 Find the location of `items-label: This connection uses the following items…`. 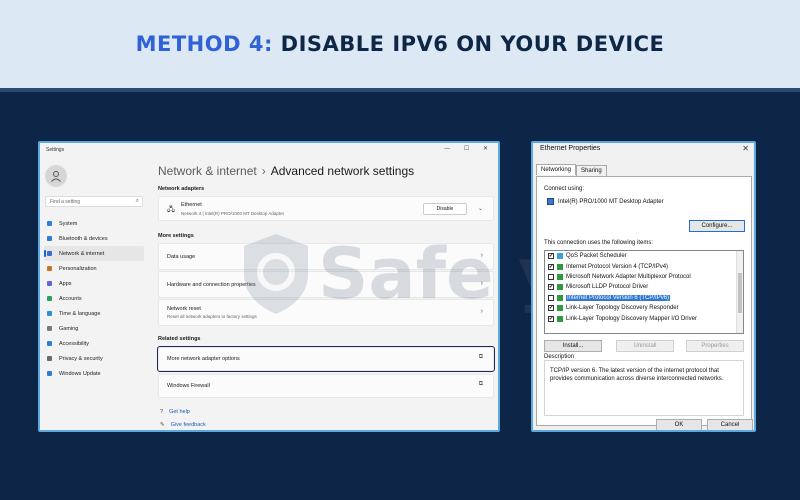

items-label: This connection uses the following items… is located at coordinates (599, 243).